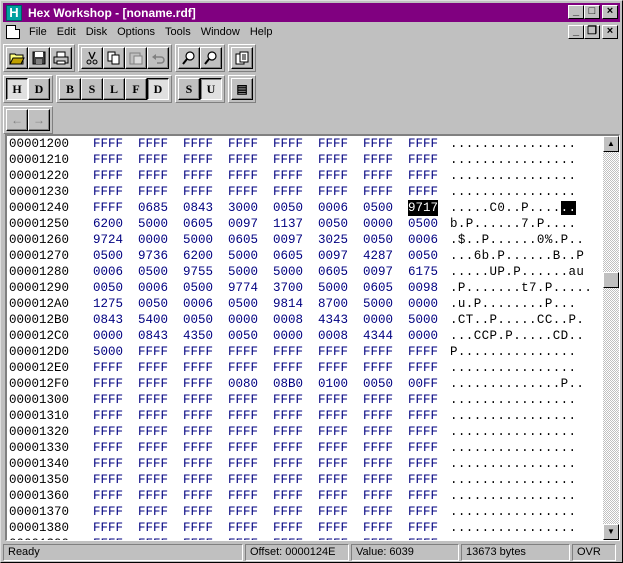 The width and height of the screenshot is (623, 563). Describe the element at coordinates (38, 32) in the screenshot. I see `menu-file: File` at that location.